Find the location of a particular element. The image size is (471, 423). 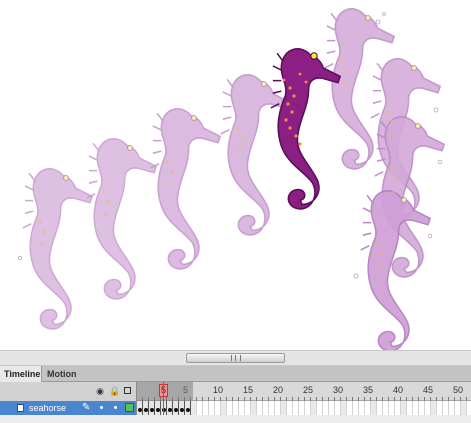

stage-horizontal-scrollbar is located at coordinates (235, 358).